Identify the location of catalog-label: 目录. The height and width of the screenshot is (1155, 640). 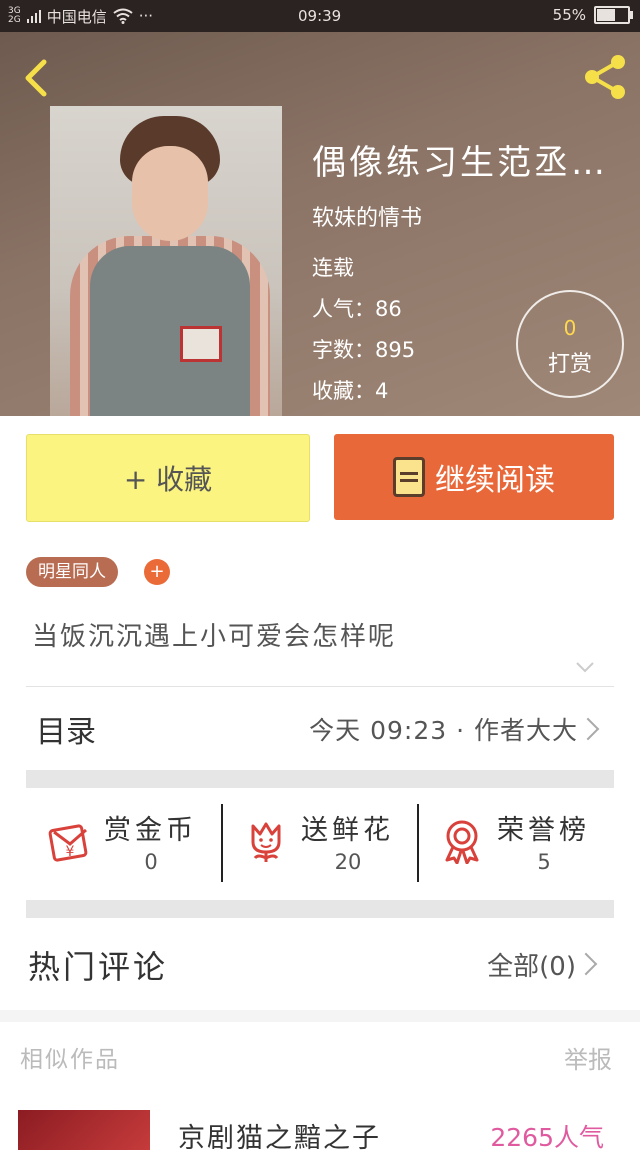
(66, 732).